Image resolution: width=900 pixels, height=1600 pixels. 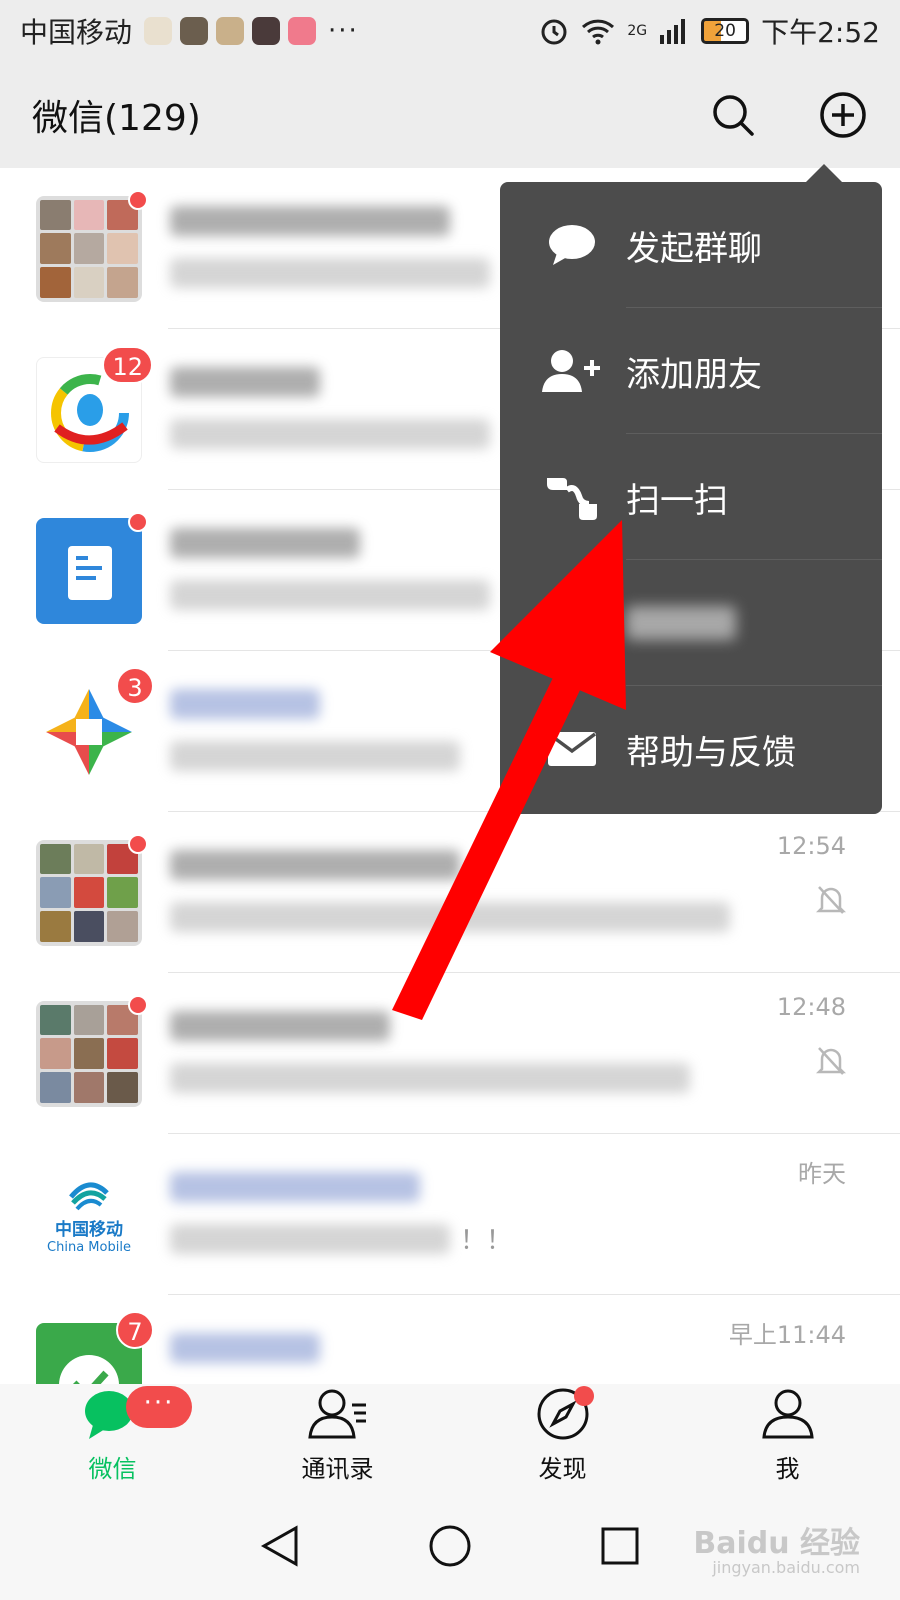 I want to click on app-icon, so click(x=230, y=31).